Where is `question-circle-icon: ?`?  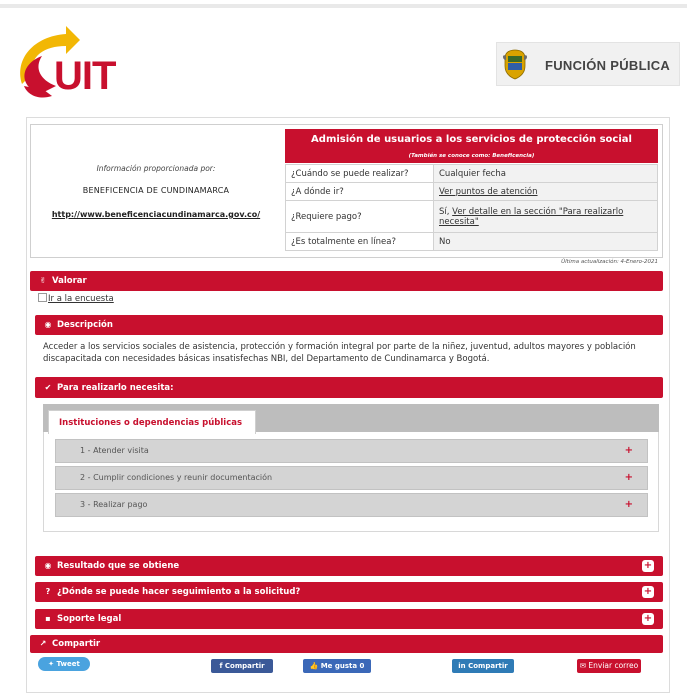 question-circle-icon: ? is located at coordinates (48, 591).